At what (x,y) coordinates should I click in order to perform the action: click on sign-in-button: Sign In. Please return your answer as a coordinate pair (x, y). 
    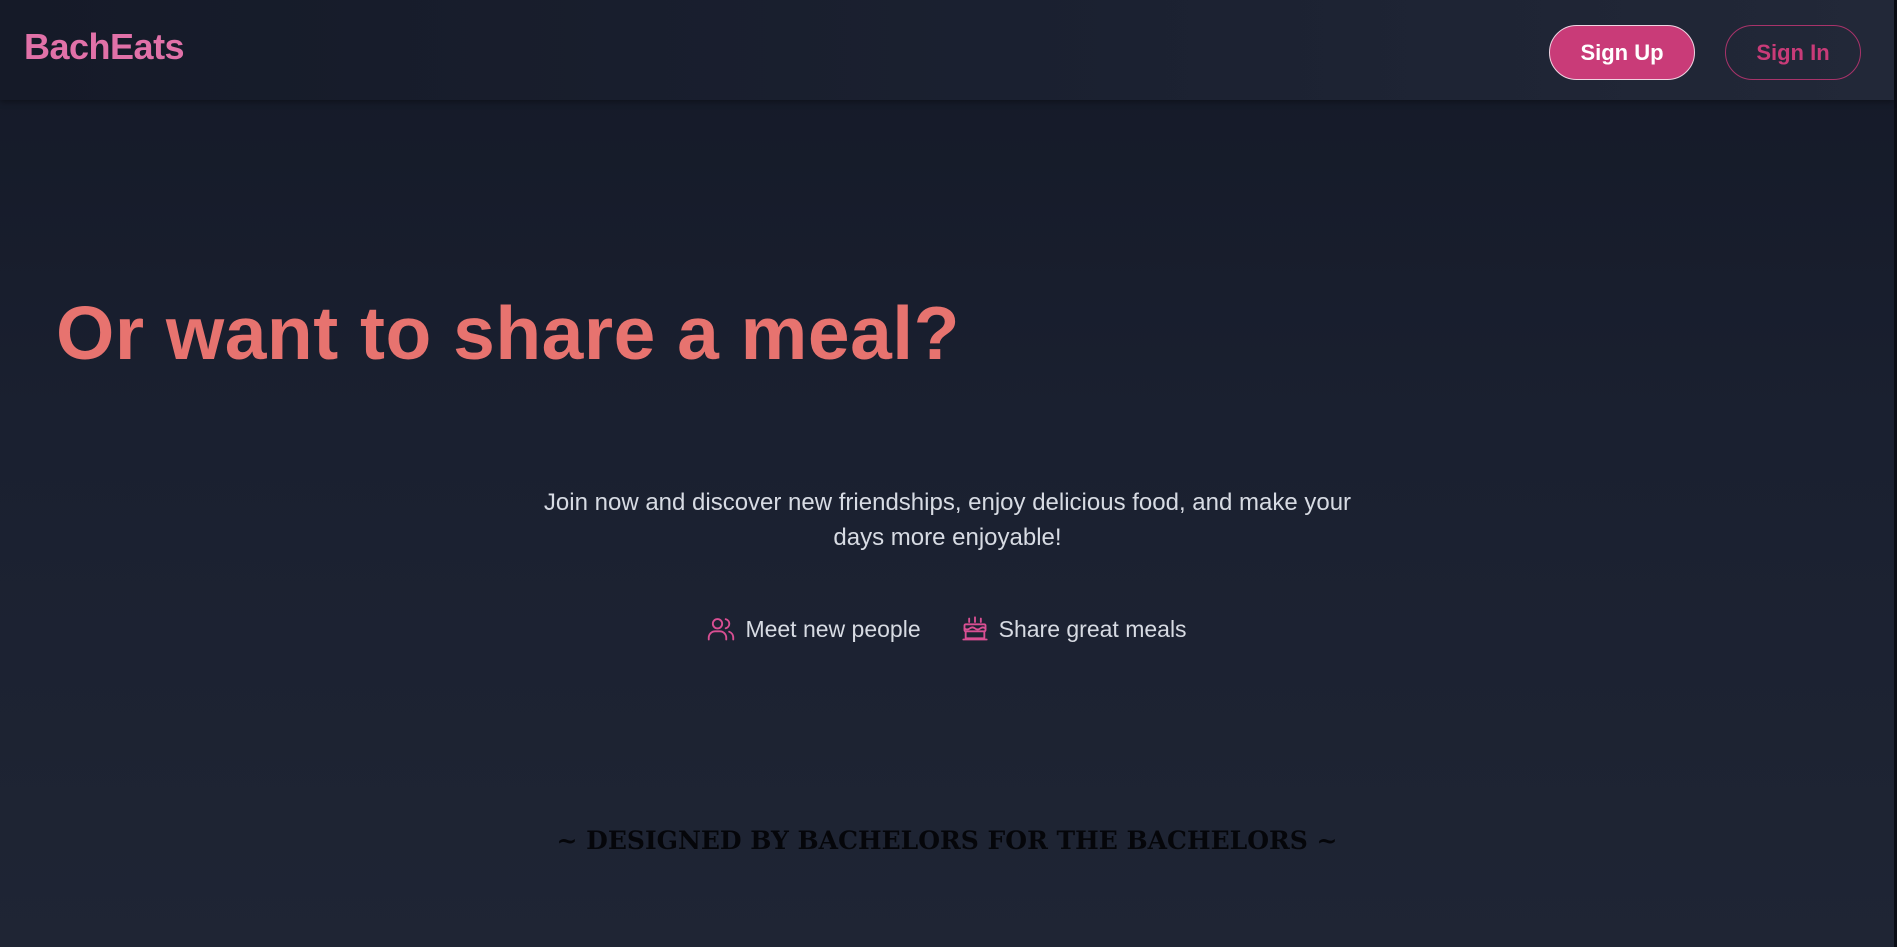
    Looking at the image, I should click on (1793, 52).